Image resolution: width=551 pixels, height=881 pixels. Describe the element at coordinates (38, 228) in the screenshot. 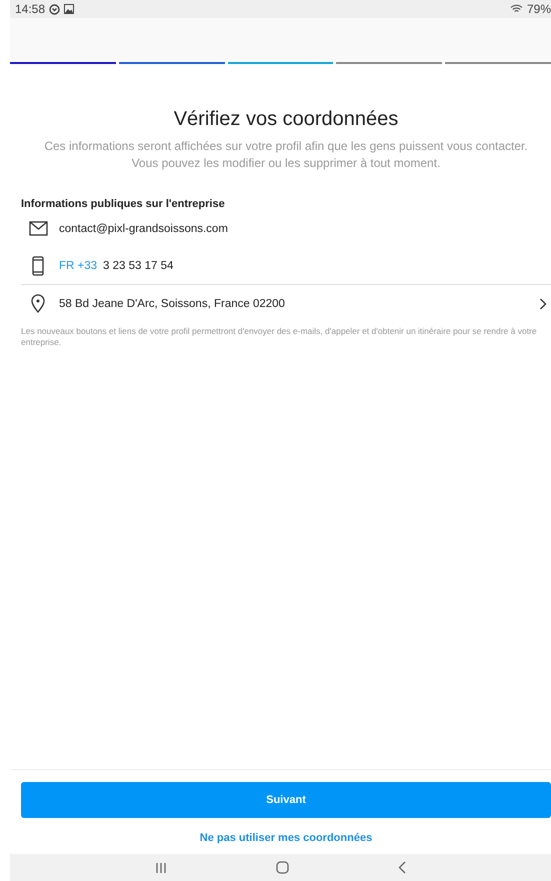

I see `envelope-icon` at that location.